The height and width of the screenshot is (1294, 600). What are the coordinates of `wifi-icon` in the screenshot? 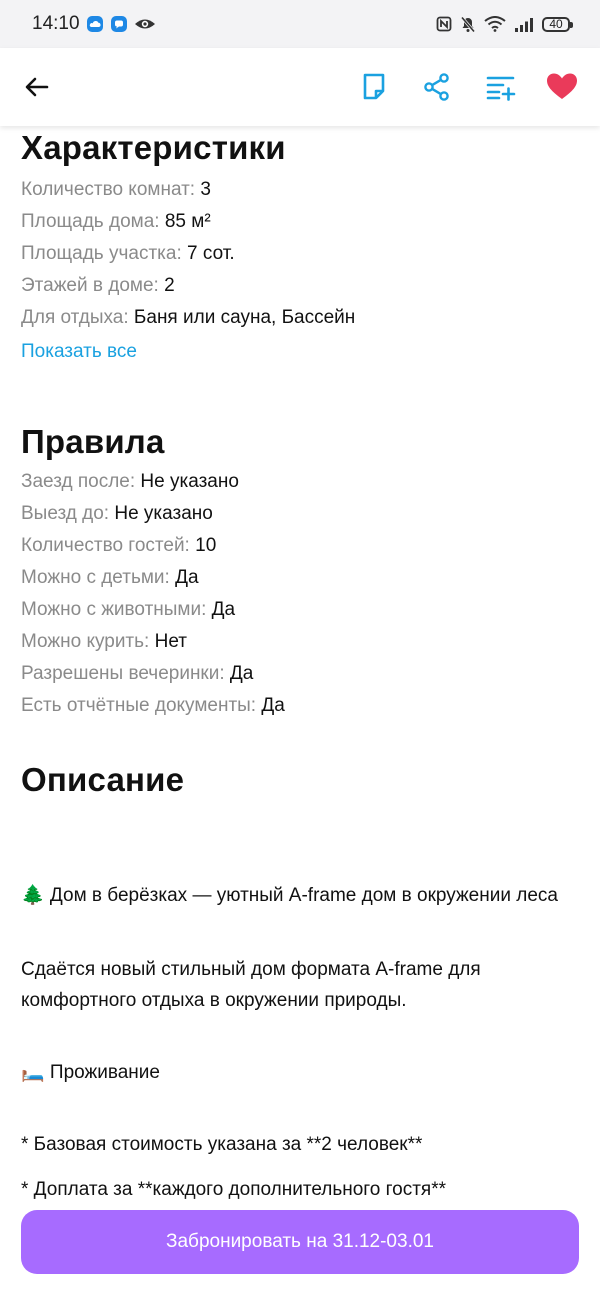 It's located at (495, 24).